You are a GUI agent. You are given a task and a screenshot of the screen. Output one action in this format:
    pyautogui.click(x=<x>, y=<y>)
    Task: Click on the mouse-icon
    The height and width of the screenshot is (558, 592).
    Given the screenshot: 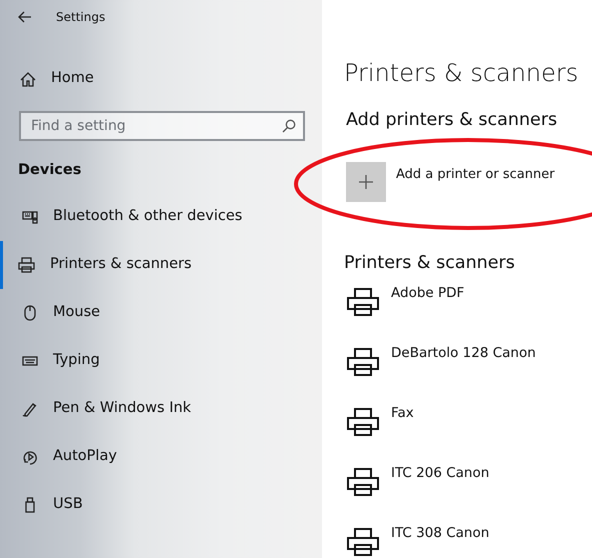 What is the action you would take?
    pyautogui.click(x=30, y=312)
    